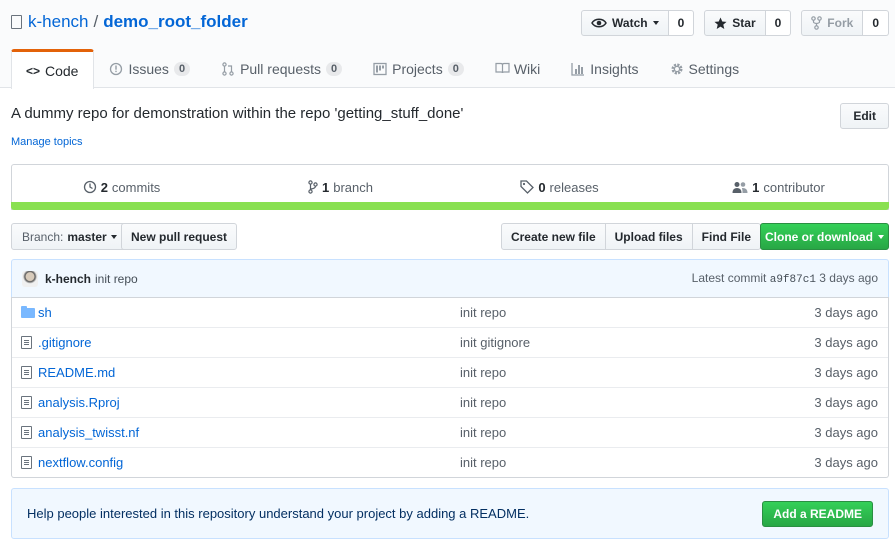 The image size is (895, 543). Describe the element at coordinates (249, 312) in the screenshot. I see `file-name-link: sh` at that location.